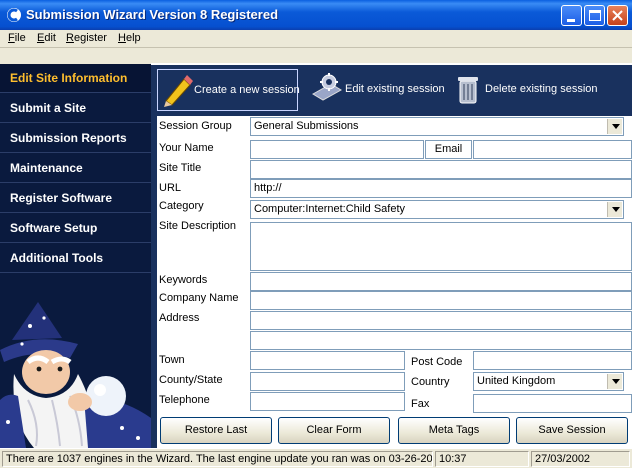  What do you see at coordinates (430, 382) in the screenshot?
I see `country-label: Country` at bounding box center [430, 382].